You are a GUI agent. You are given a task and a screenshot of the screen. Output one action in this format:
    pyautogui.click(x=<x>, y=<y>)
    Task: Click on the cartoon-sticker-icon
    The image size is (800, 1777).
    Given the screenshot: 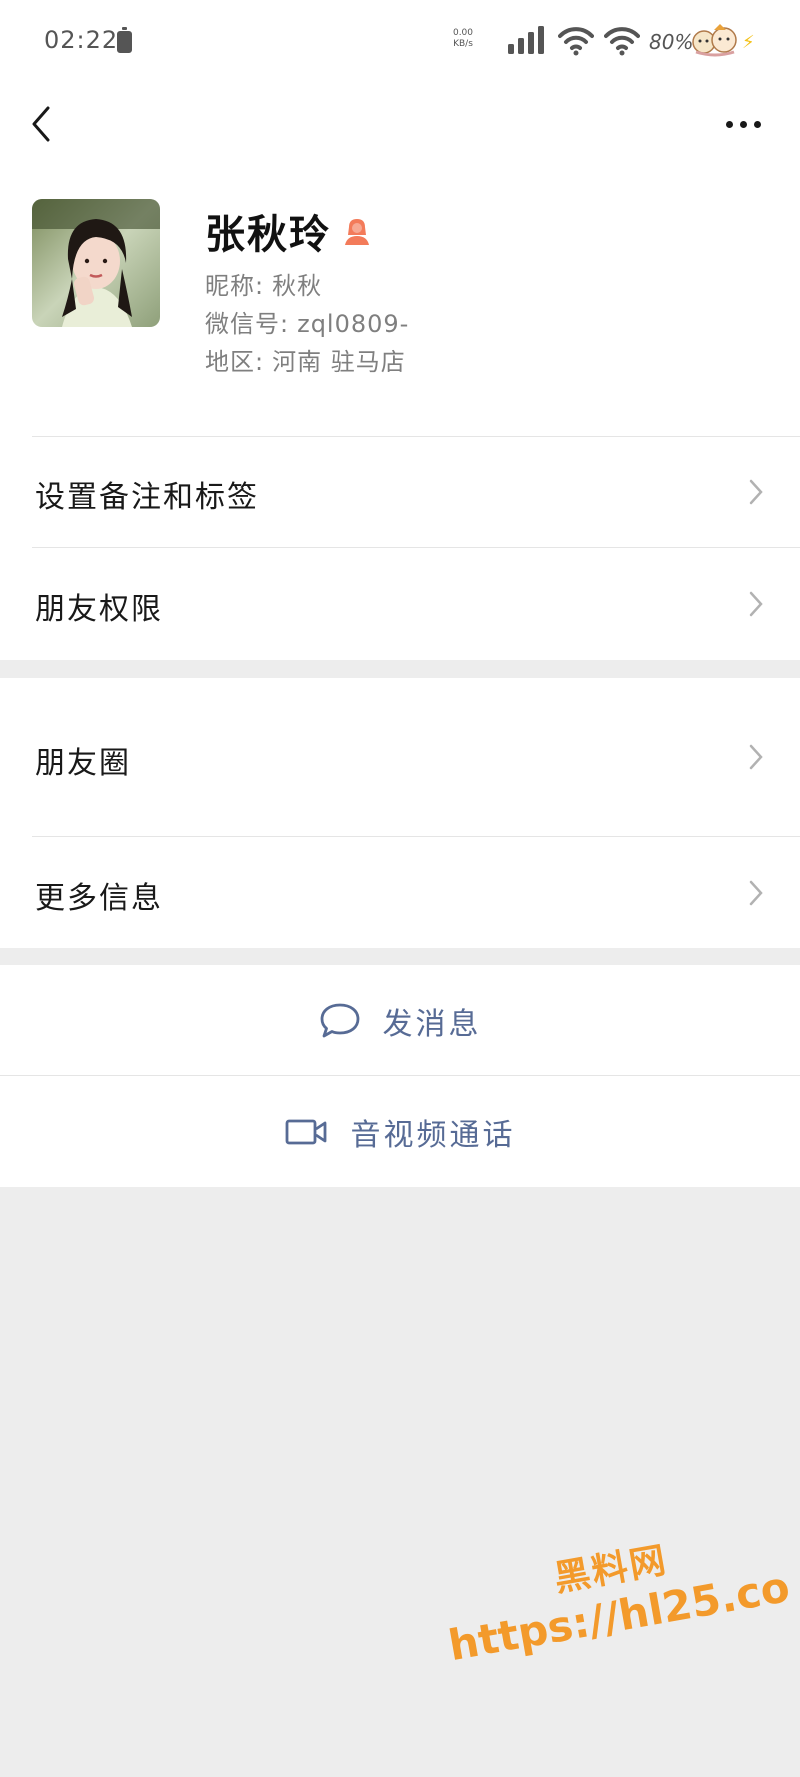 What is the action you would take?
    pyautogui.click(x=714, y=40)
    